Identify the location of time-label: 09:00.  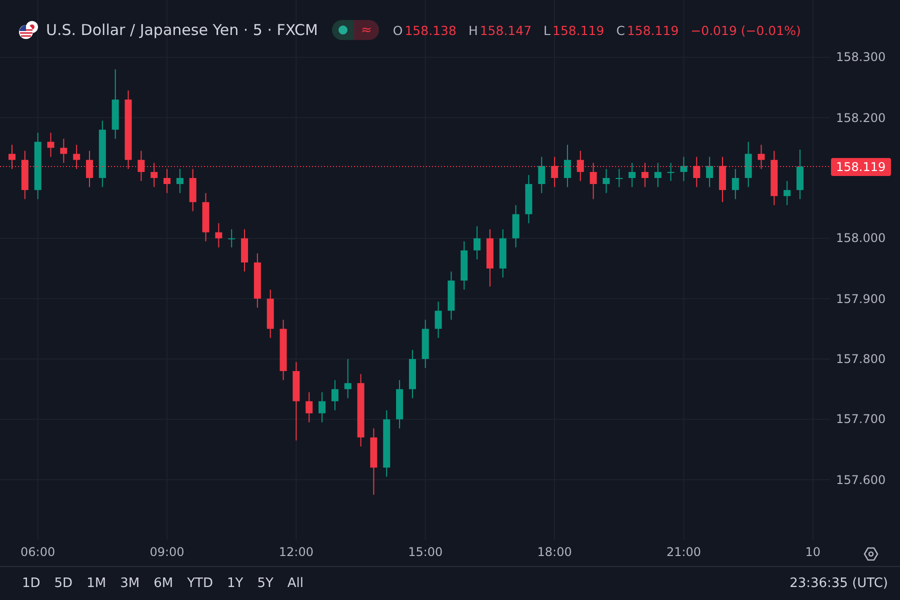
(167, 552).